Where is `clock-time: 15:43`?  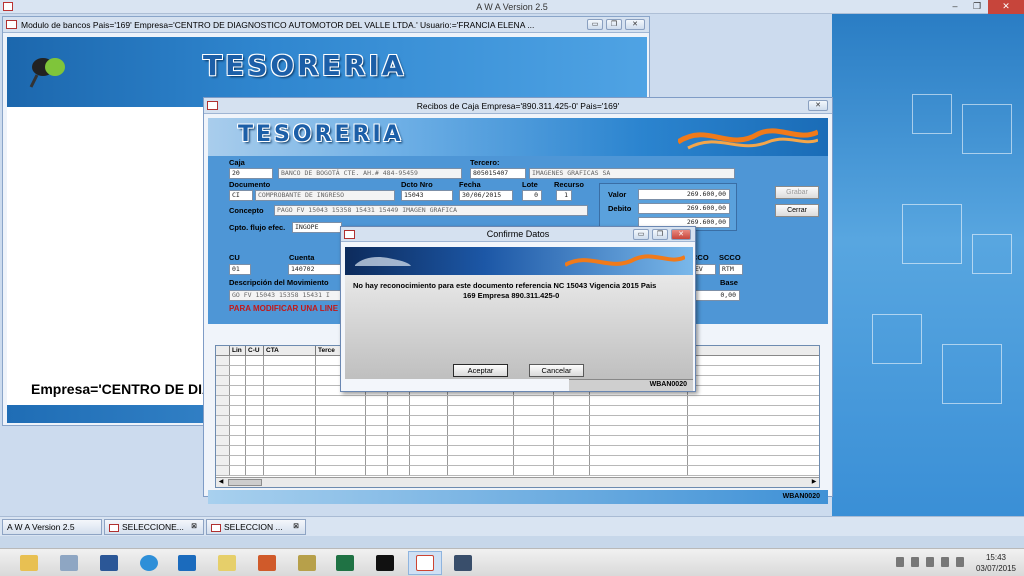
clock-time: 15:43 is located at coordinates (995, 557).